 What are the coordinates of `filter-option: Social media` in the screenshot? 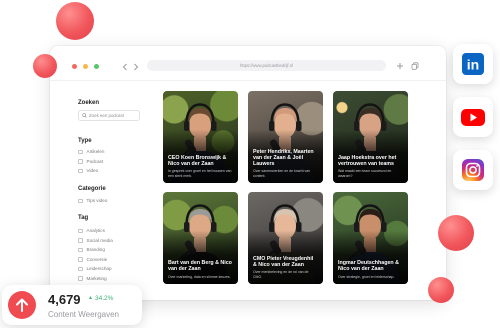 It's located at (95, 241).